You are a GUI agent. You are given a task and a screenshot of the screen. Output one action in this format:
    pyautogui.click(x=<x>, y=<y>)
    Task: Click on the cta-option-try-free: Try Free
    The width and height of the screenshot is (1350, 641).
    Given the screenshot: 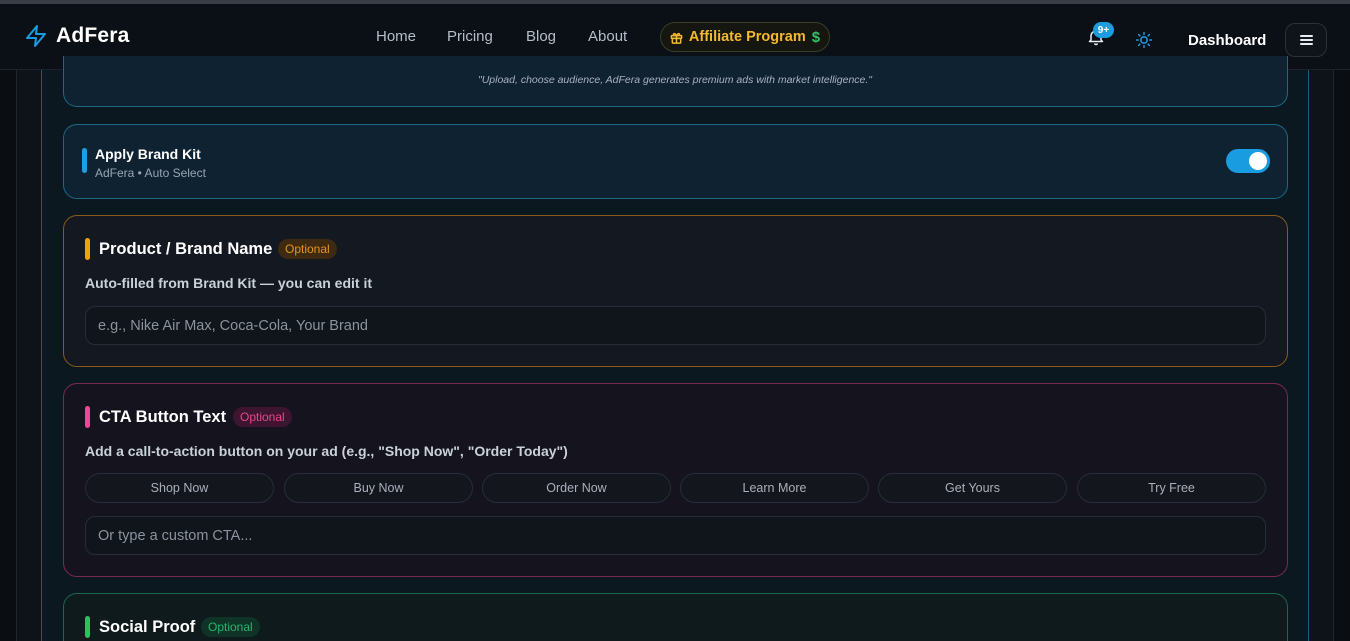 What is the action you would take?
    pyautogui.click(x=1171, y=488)
    